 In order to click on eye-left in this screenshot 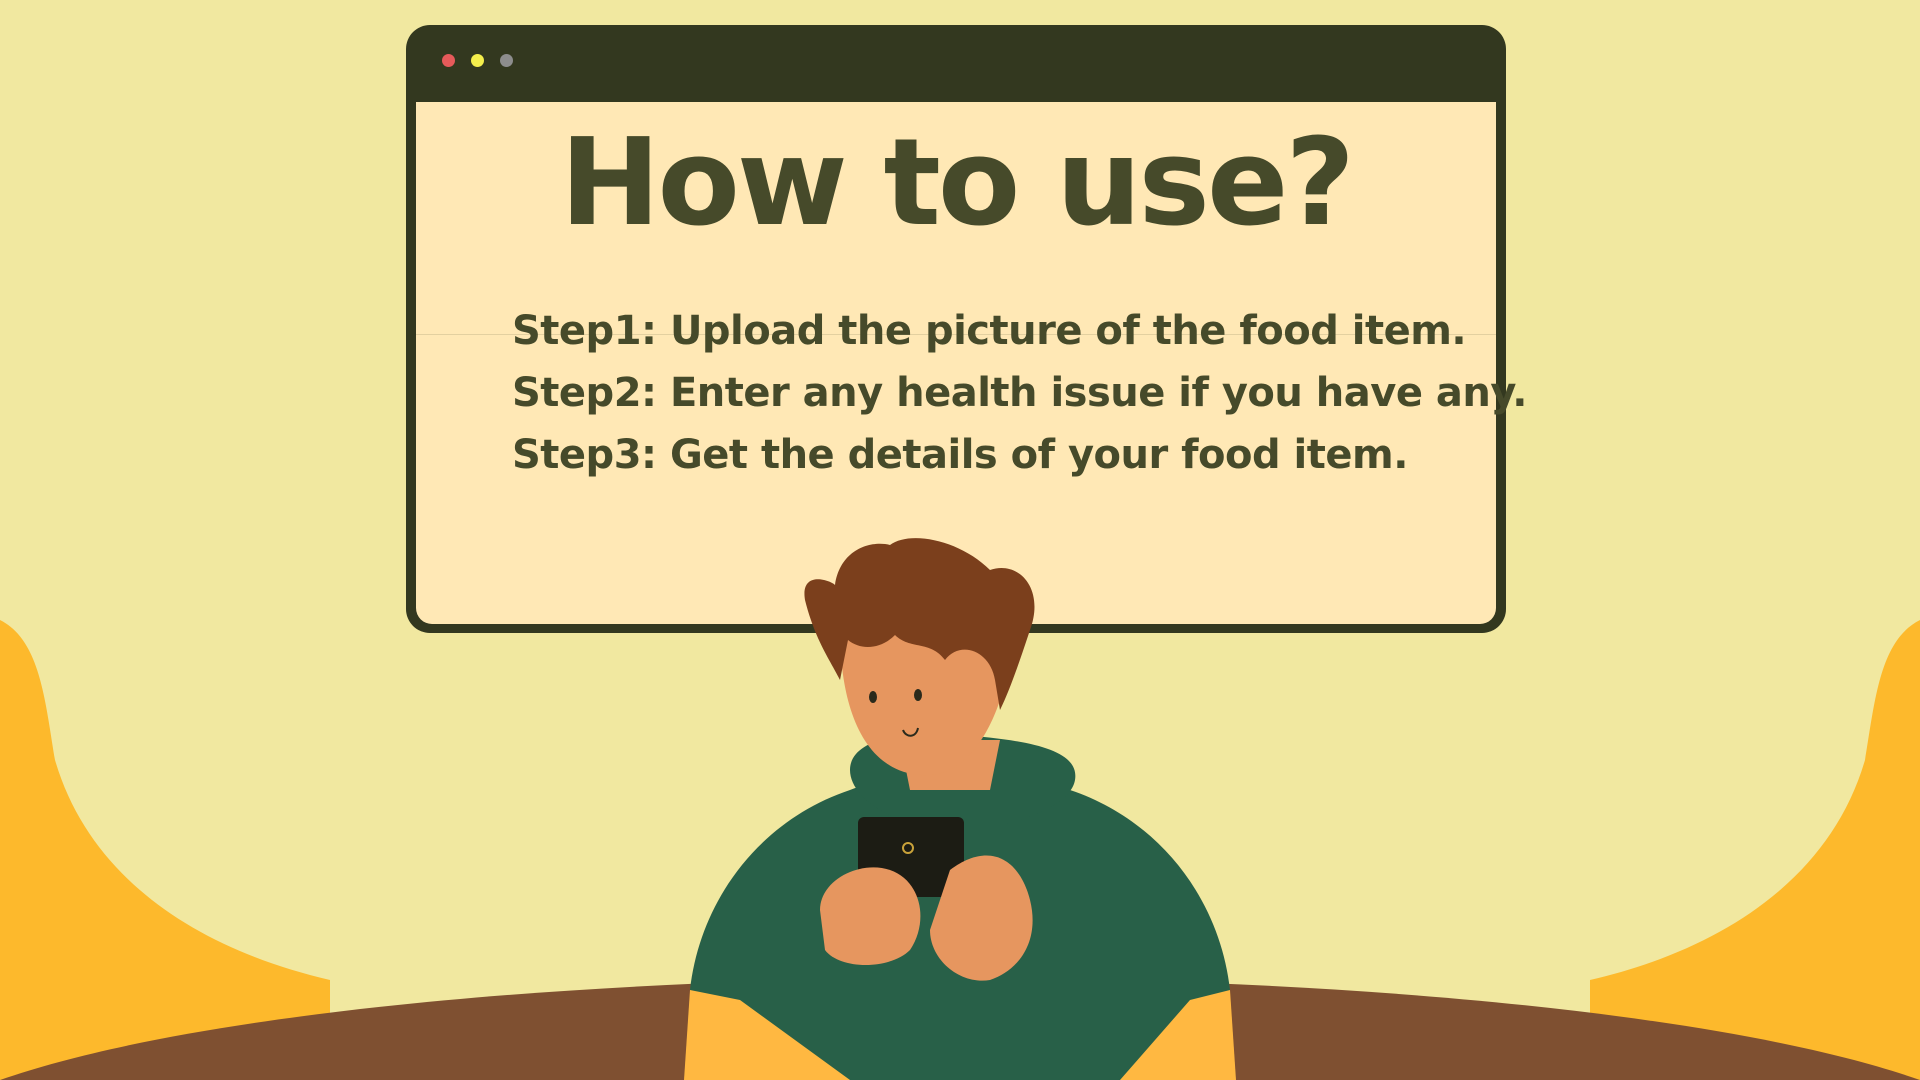, I will do `click(873, 697)`.